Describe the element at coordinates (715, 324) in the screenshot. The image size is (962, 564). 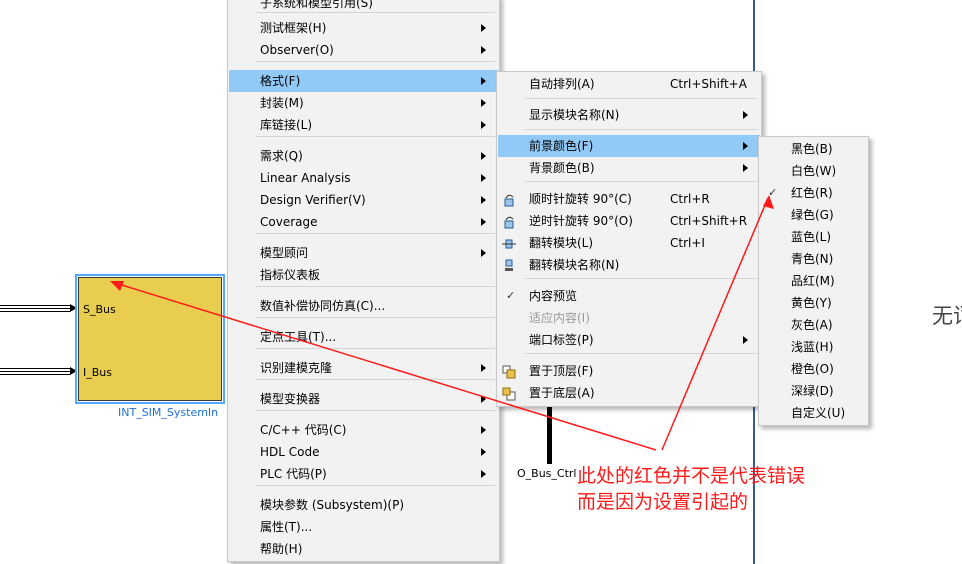
I see `annotation-arrow-to-red-color` at that location.